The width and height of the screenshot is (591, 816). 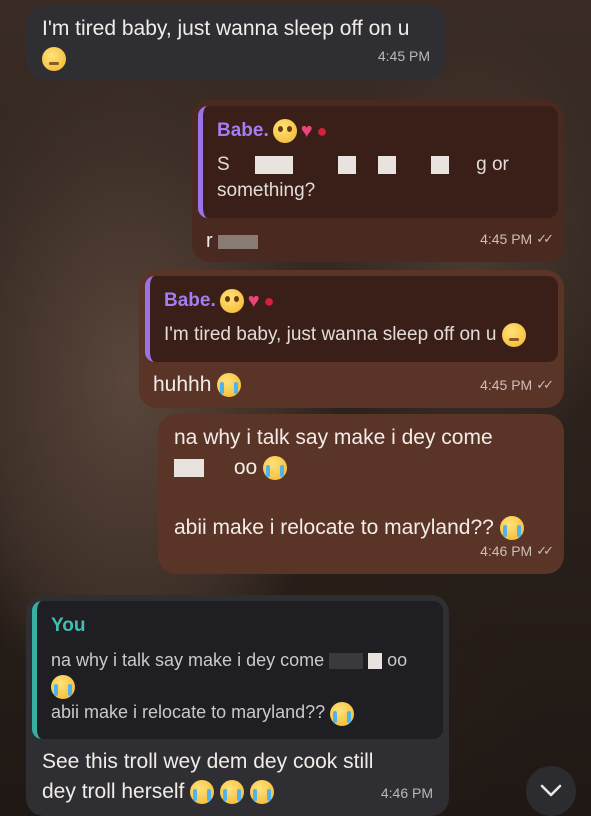 I want to click on quote-text: S g or something?, so click(x=363, y=177).